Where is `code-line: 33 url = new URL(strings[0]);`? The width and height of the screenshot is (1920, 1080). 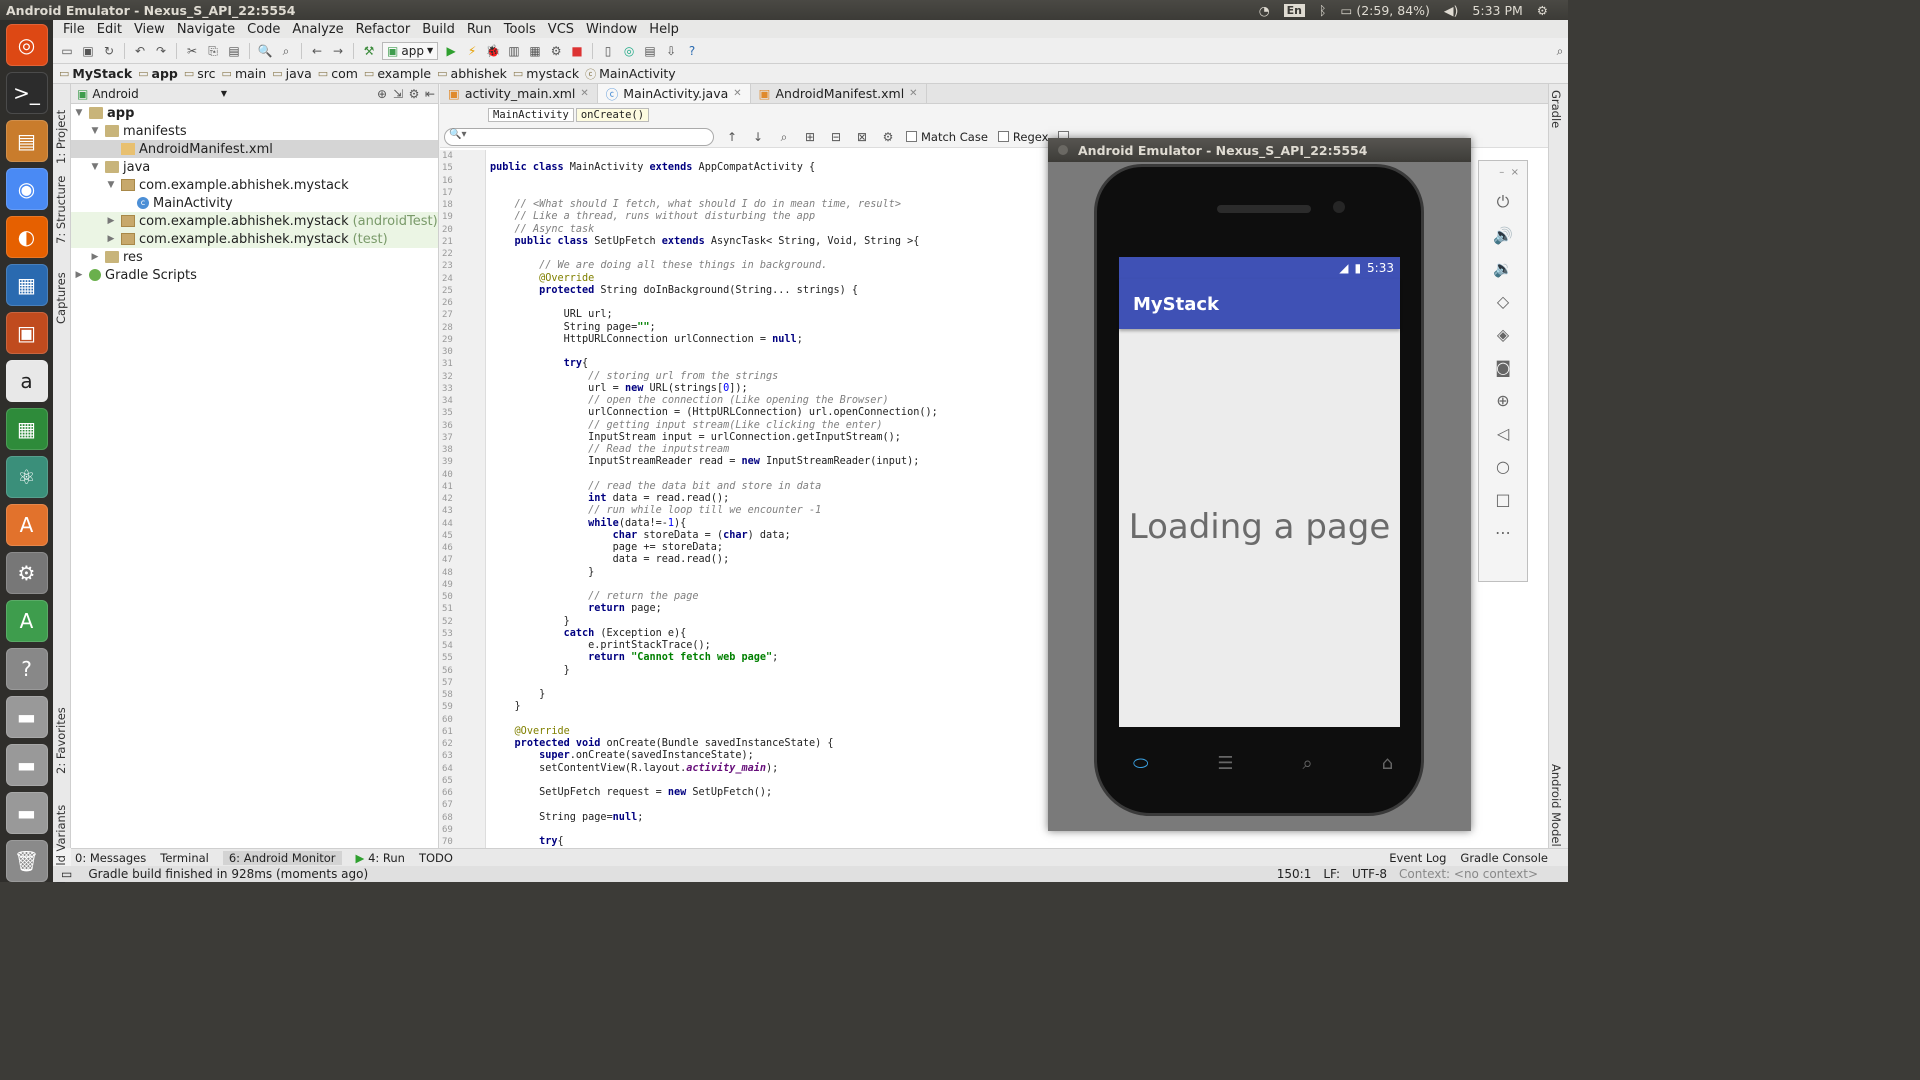 code-line: 33 url = new URL(strings[0]); is located at coordinates (790, 389).